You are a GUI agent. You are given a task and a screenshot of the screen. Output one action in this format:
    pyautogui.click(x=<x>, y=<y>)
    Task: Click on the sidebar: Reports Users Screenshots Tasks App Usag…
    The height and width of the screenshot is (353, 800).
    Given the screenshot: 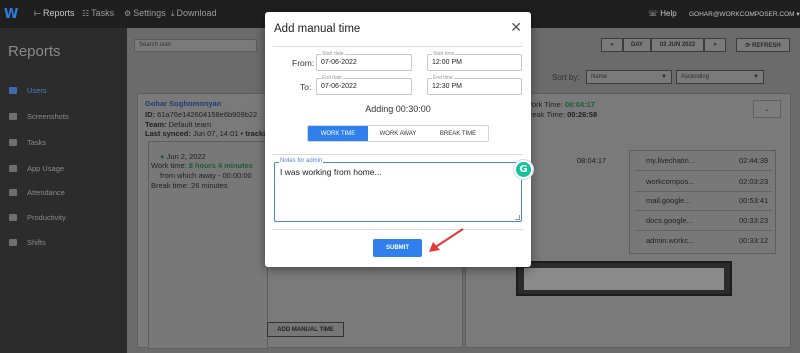 What is the action you would take?
    pyautogui.click(x=63, y=190)
    